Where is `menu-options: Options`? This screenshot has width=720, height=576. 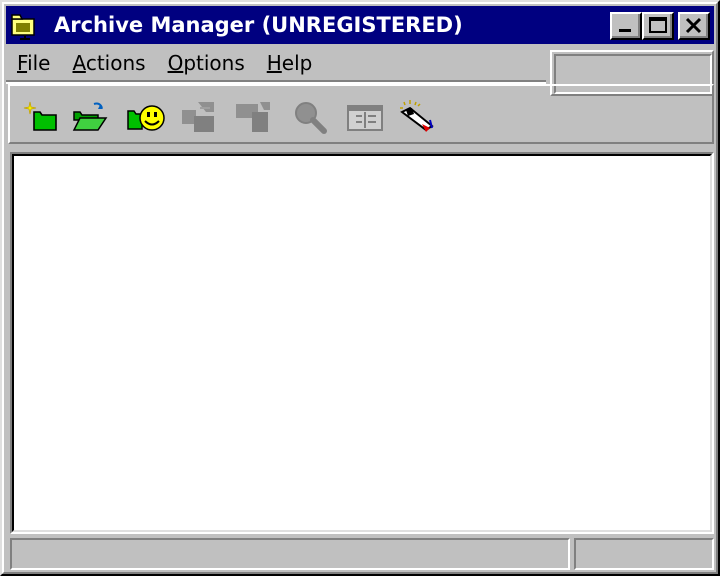 menu-options: Options is located at coordinates (206, 63).